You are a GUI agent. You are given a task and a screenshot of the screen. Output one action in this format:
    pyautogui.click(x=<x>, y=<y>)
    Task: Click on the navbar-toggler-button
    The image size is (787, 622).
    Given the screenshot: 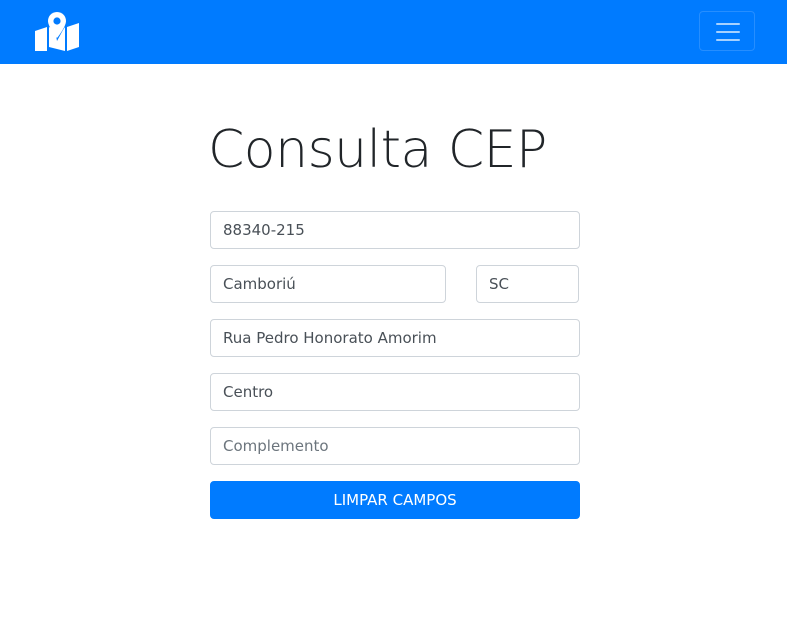 What is the action you would take?
    pyautogui.click(x=727, y=31)
    